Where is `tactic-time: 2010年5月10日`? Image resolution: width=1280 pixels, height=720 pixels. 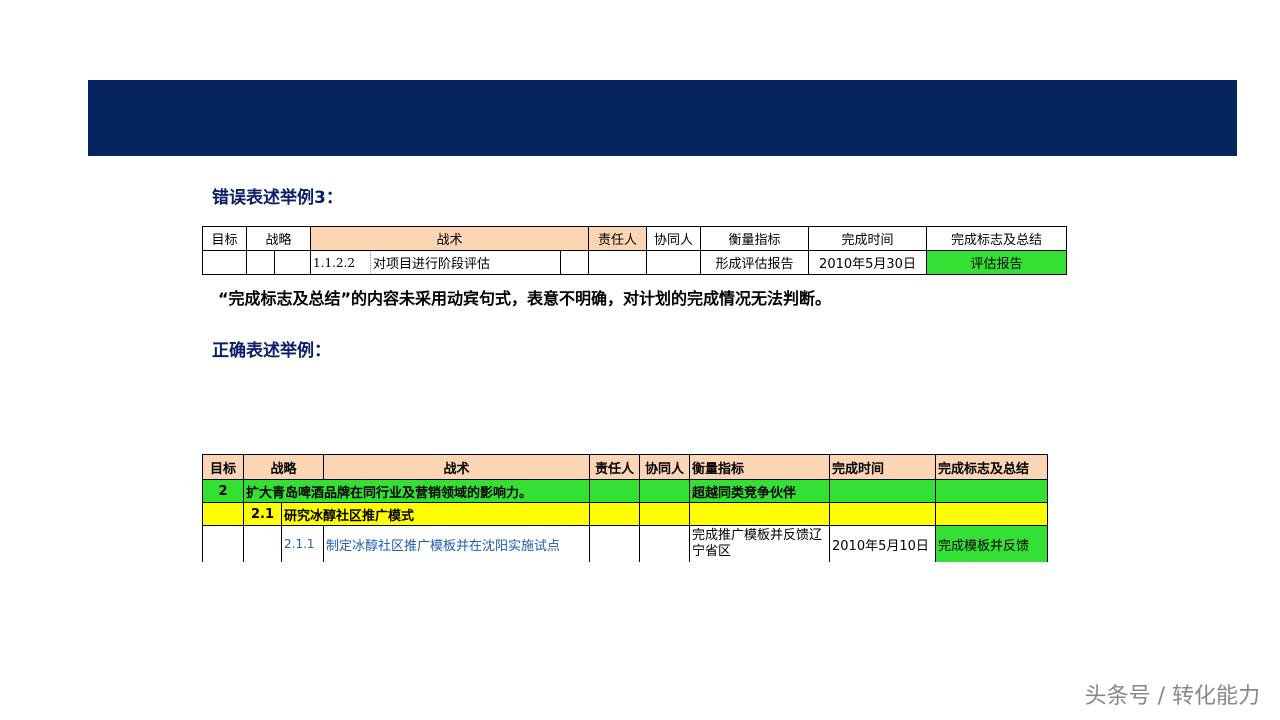 tactic-time: 2010年5月10日 is located at coordinates (882, 543).